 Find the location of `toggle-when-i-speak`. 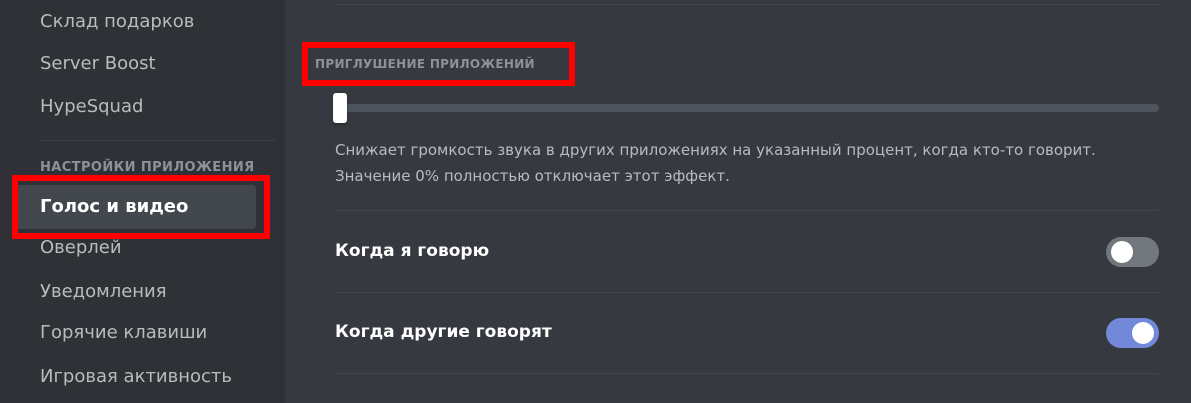

toggle-when-i-speak is located at coordinates (1132, 252).